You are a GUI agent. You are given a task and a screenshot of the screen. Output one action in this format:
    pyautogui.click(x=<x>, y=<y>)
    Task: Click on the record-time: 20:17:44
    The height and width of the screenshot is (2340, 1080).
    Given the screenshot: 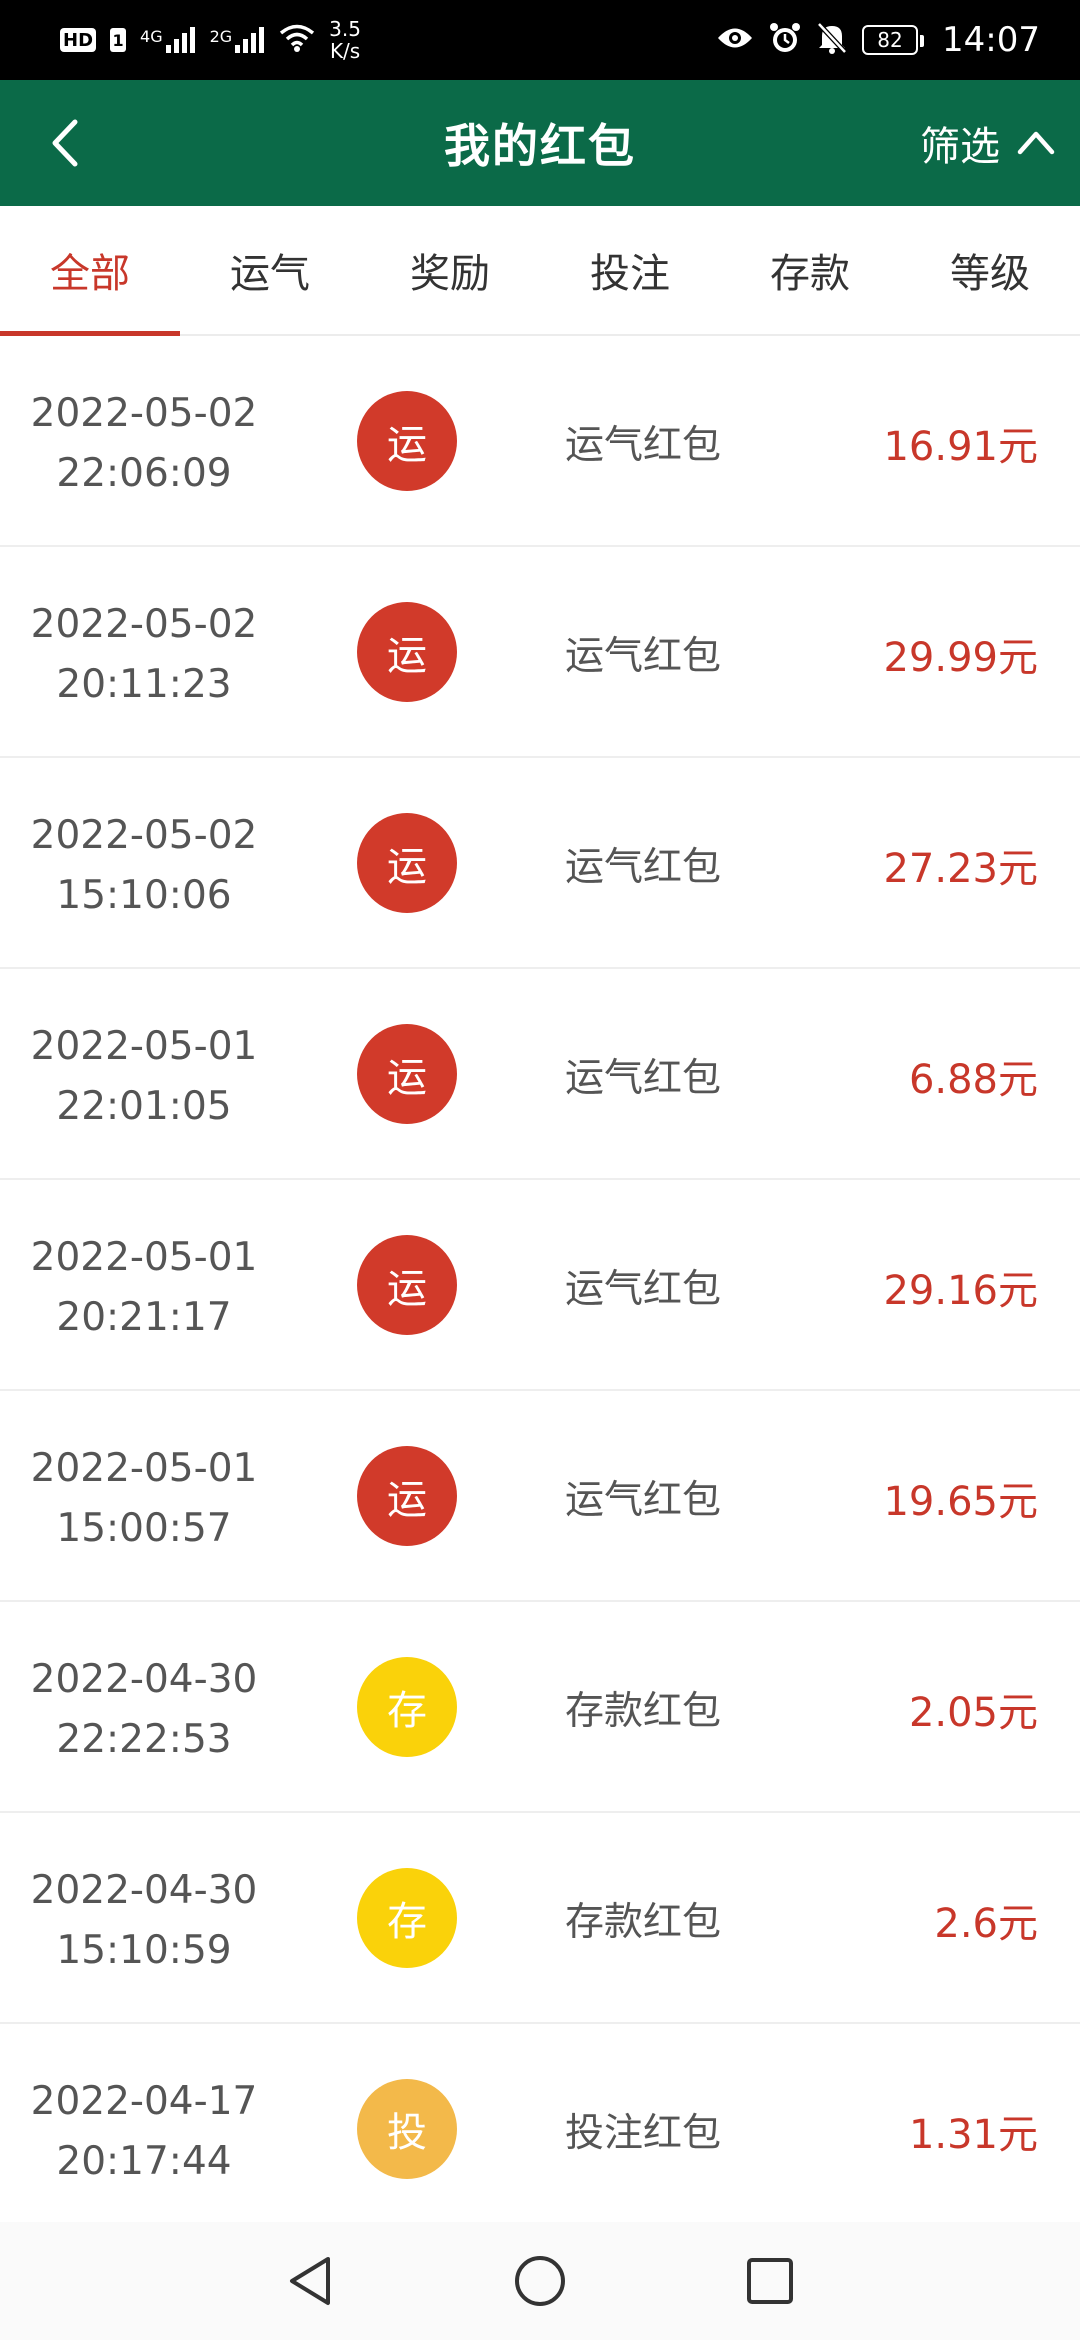 What is the action you would take?
    pyautogui.click(x=144, y=2161)
    